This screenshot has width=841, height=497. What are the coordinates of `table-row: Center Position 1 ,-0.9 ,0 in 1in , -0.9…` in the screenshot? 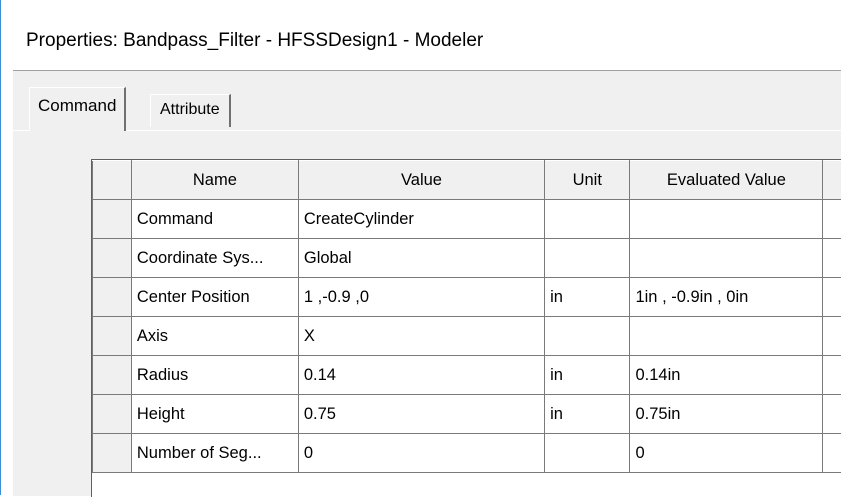 It's located at (467, 297).